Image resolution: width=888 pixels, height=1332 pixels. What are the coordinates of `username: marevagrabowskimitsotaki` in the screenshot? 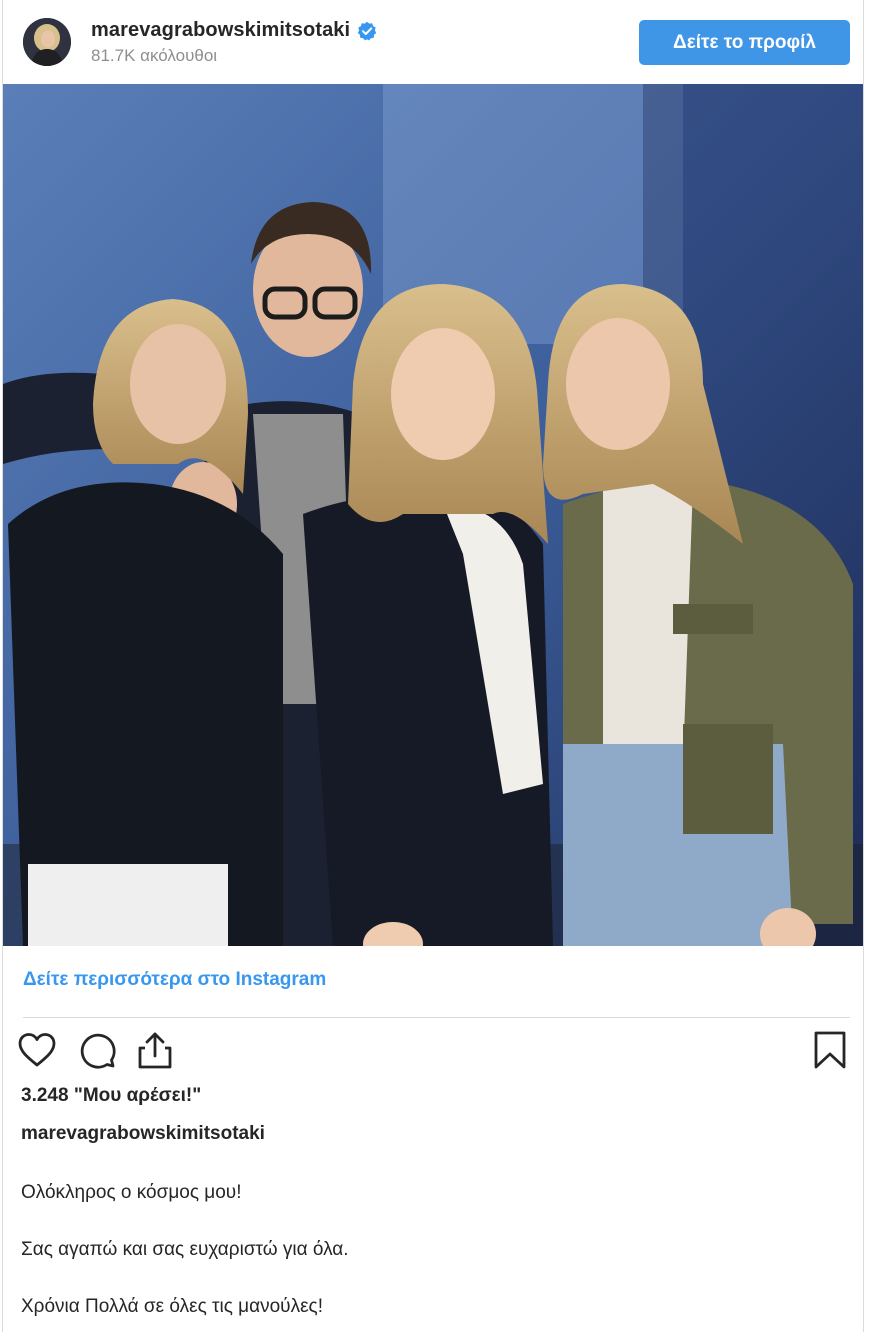 It's located at (220, 30).